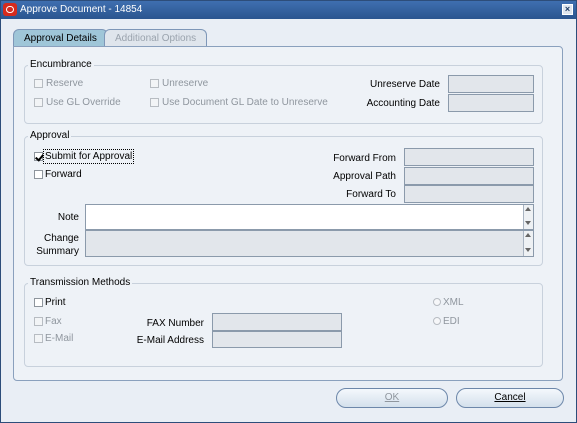 This screenshot has width=577, height=423. I want to click on tab-approval-details: Approval Details, so click(60, 38).